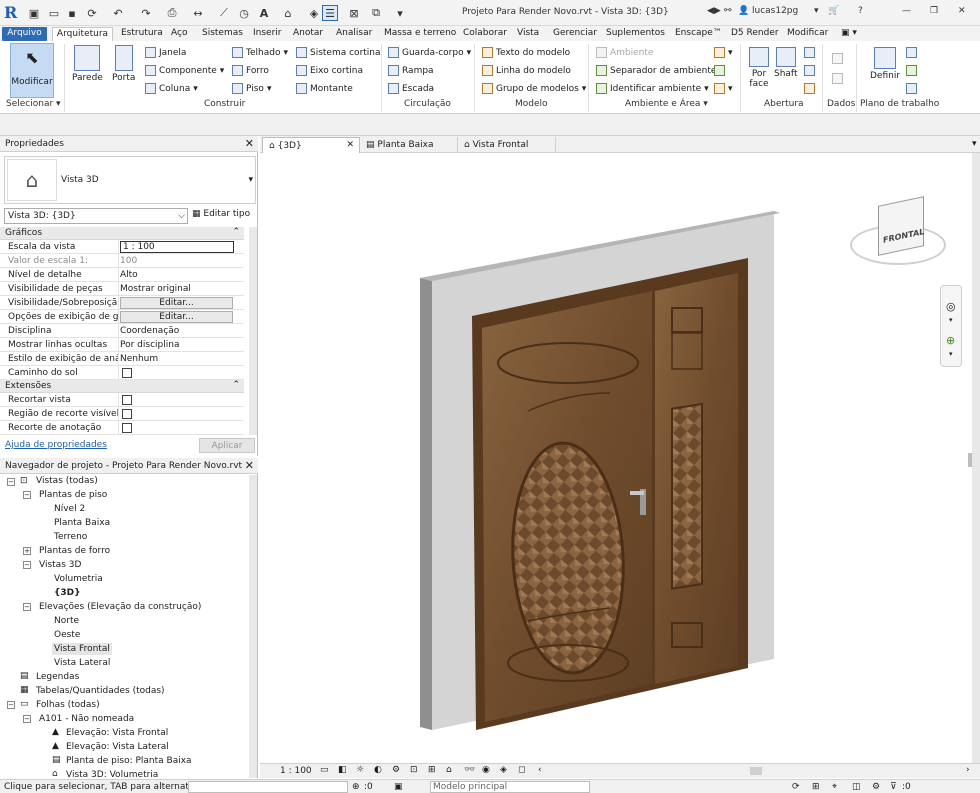 The height and width of the screenshot is (793, 980). What do you see at coordinates (807, 34) in the screenshot?
I see `tab-modificar: Modificar` at bounding box center [807, 34].